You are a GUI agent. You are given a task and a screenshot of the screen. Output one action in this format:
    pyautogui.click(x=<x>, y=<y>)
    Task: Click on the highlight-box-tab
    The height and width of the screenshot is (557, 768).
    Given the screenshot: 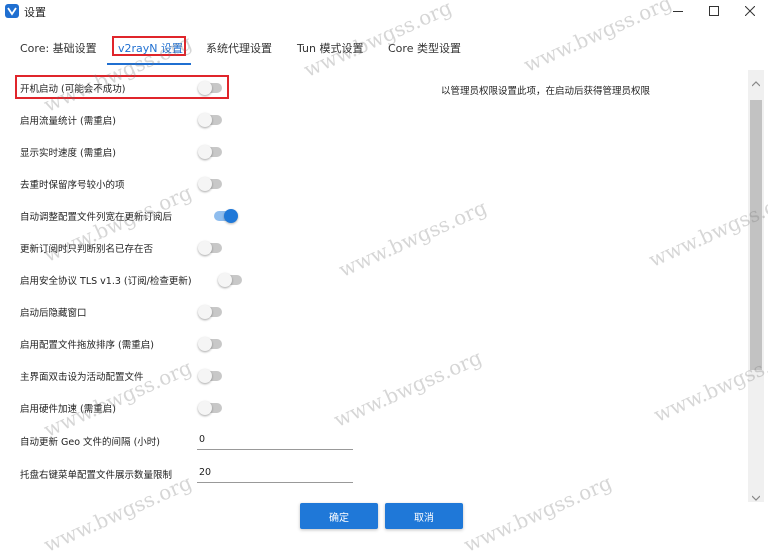 What is the action you would take?
    pyautogui.click(x=149, y=46)
    